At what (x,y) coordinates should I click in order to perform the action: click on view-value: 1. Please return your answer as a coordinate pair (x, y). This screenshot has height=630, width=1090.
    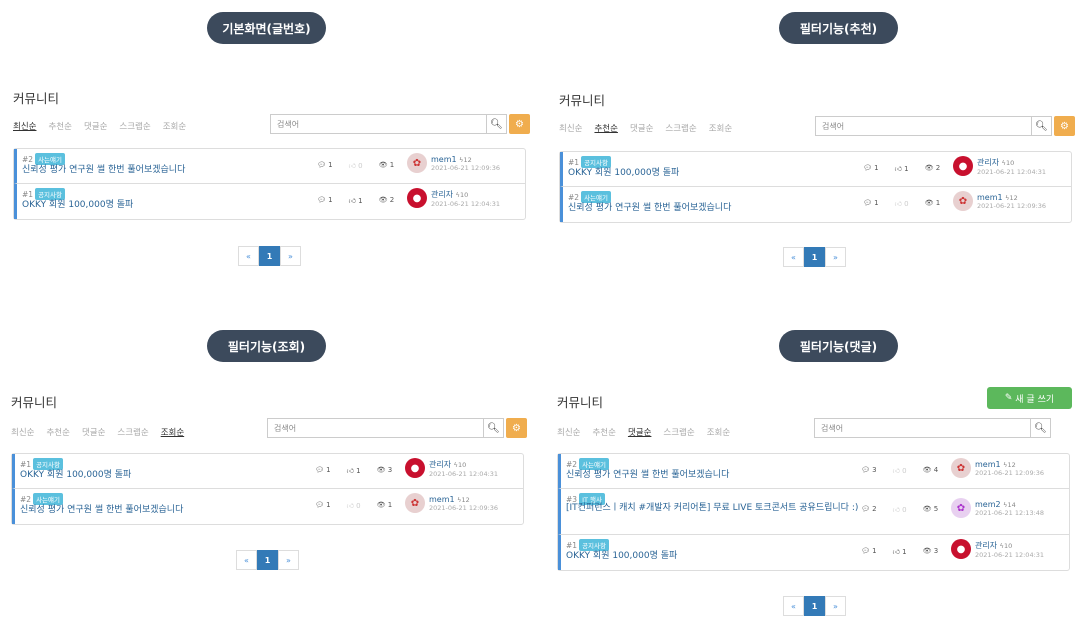
    Looking at the image, I should click on (938, 203).